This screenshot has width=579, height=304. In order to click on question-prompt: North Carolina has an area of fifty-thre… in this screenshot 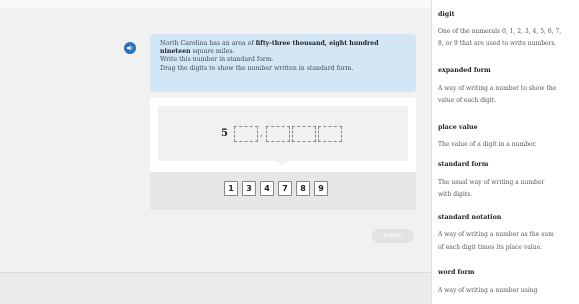, I will do `click(283, 63)`.